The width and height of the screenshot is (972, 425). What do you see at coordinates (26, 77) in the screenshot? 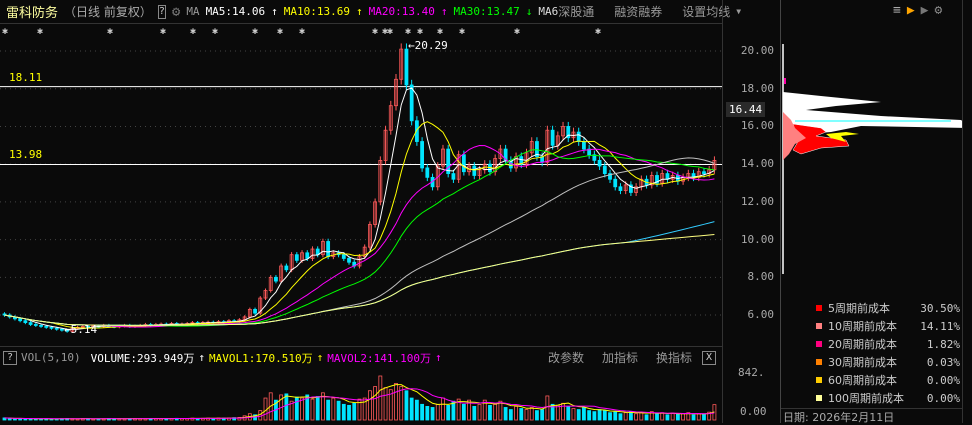
I see `upper-line-label: 18.11` at bounding box center [26, 77].